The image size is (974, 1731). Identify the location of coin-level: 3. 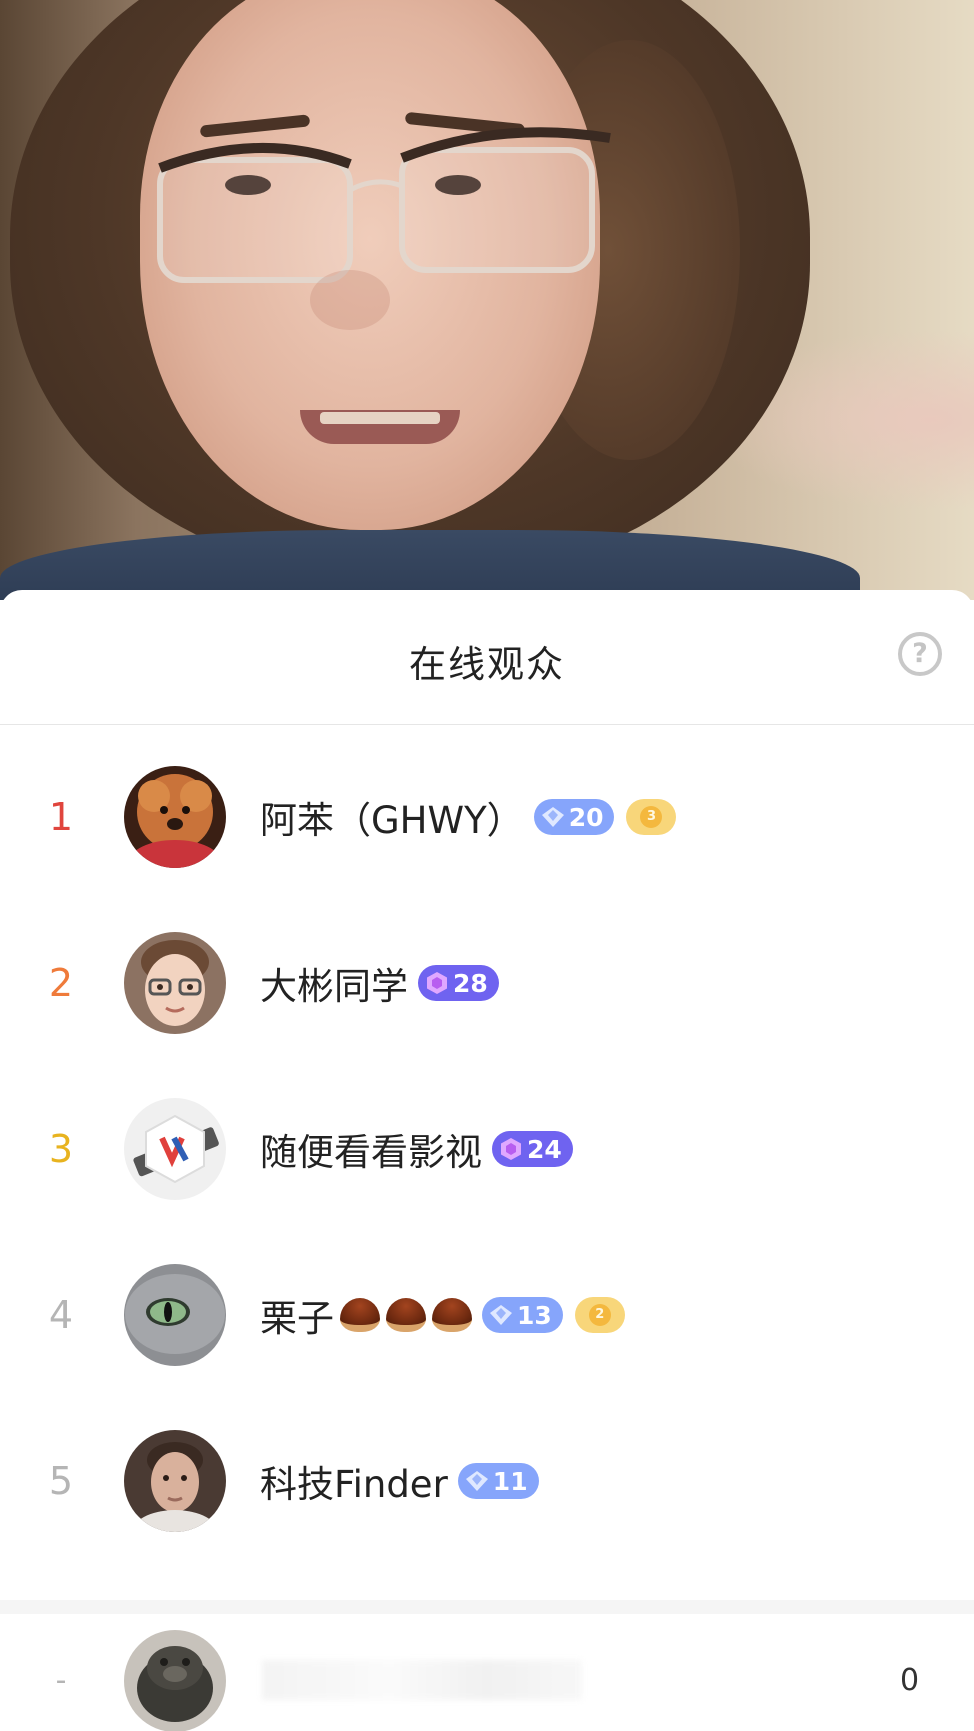
(651, 817).